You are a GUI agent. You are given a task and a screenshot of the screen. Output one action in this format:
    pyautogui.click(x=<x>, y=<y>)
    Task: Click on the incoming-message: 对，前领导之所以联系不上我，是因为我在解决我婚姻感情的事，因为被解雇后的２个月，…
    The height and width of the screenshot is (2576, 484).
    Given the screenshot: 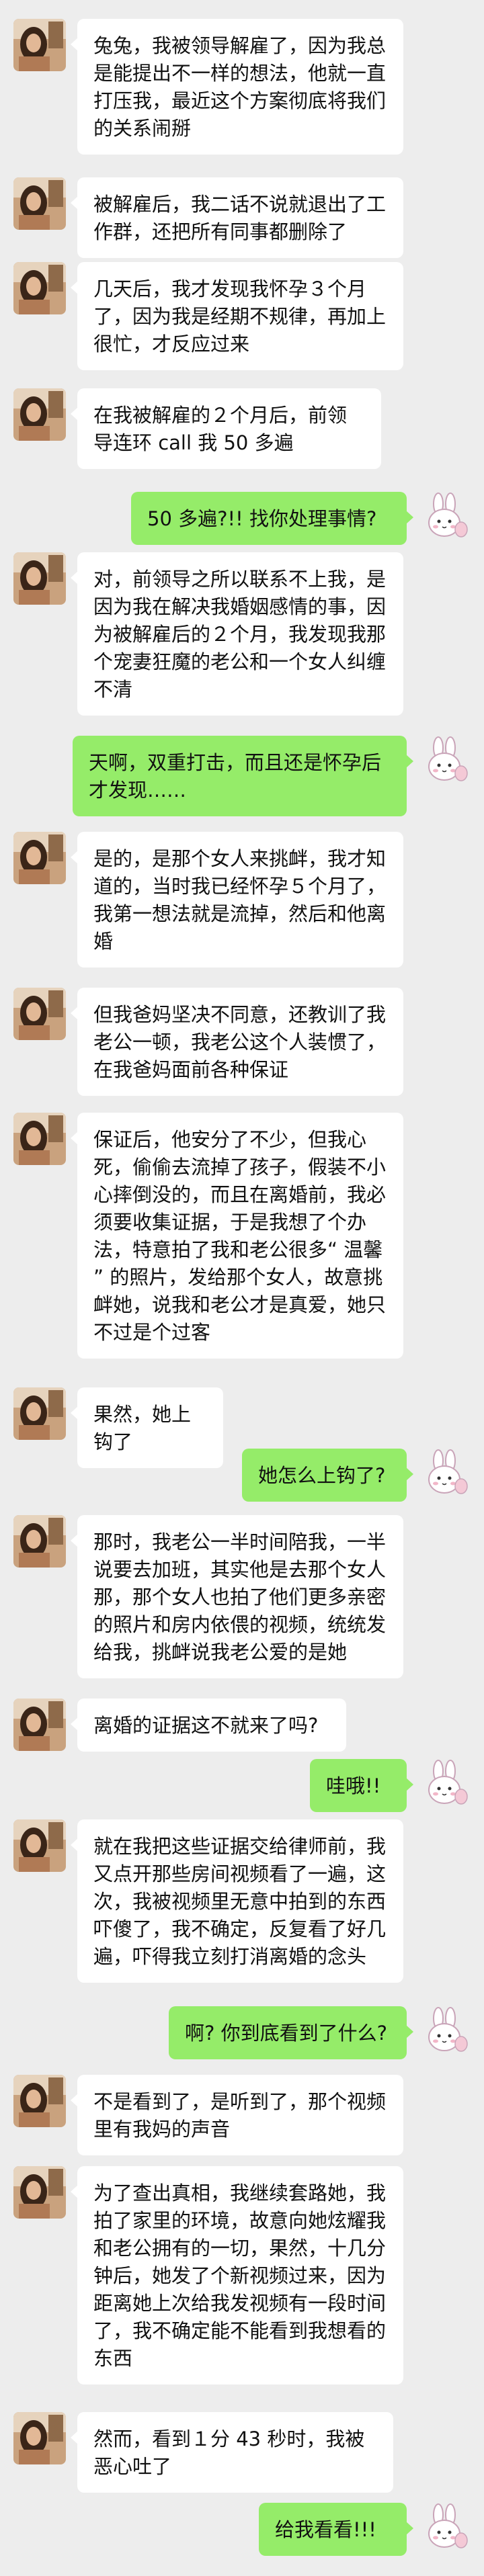 What is the action you would take?
    pyautogui.click(x=237, y=634)
    